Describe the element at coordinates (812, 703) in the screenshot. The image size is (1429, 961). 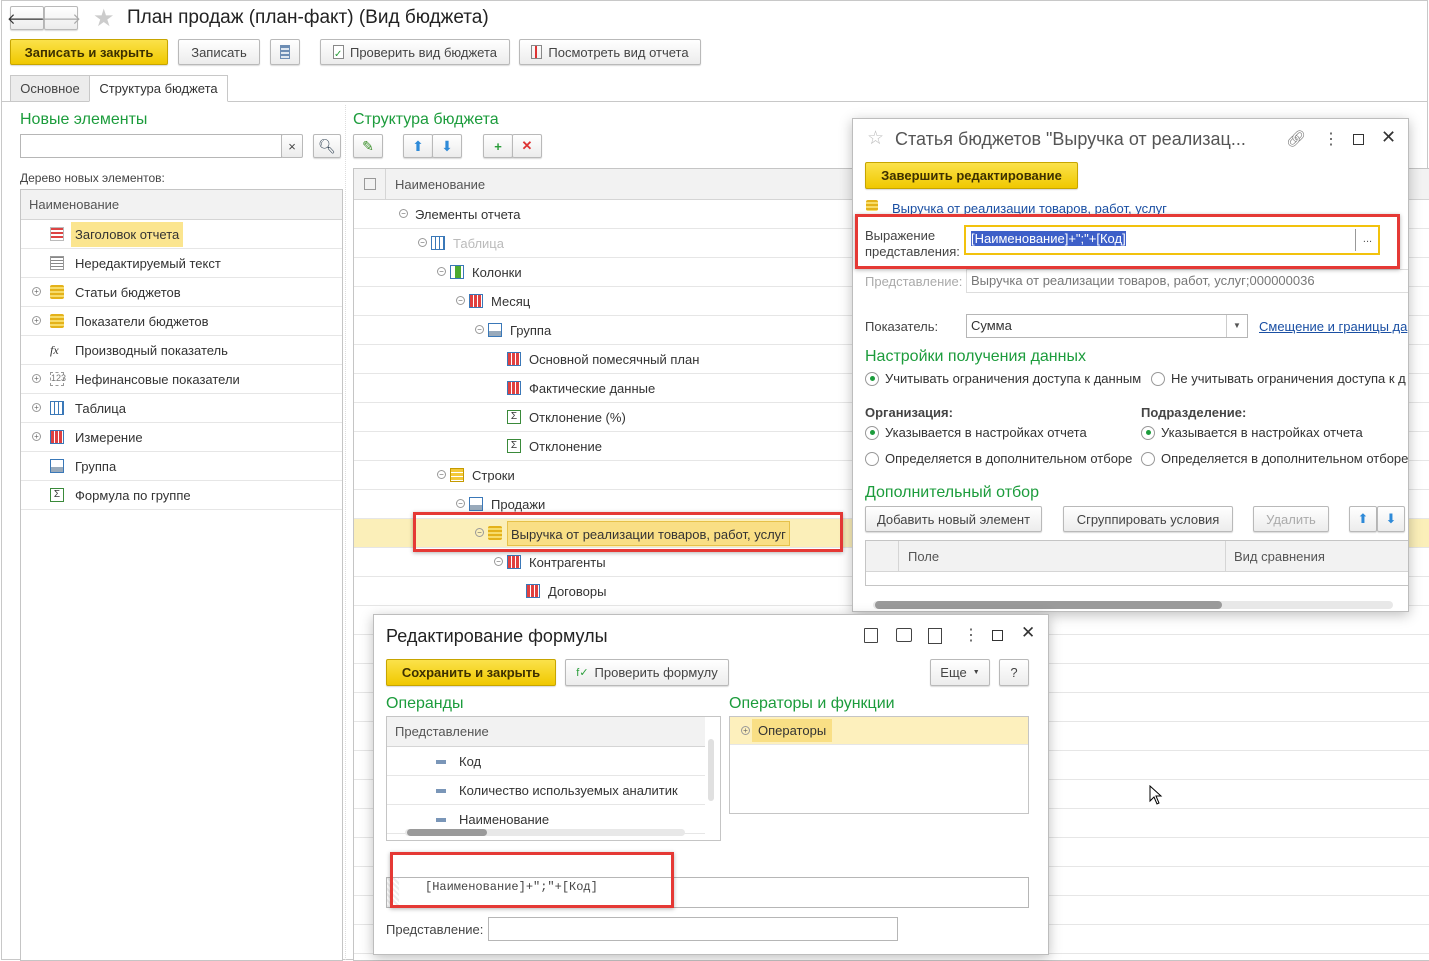
I see `operators-title: Операторы и функции` at that location.